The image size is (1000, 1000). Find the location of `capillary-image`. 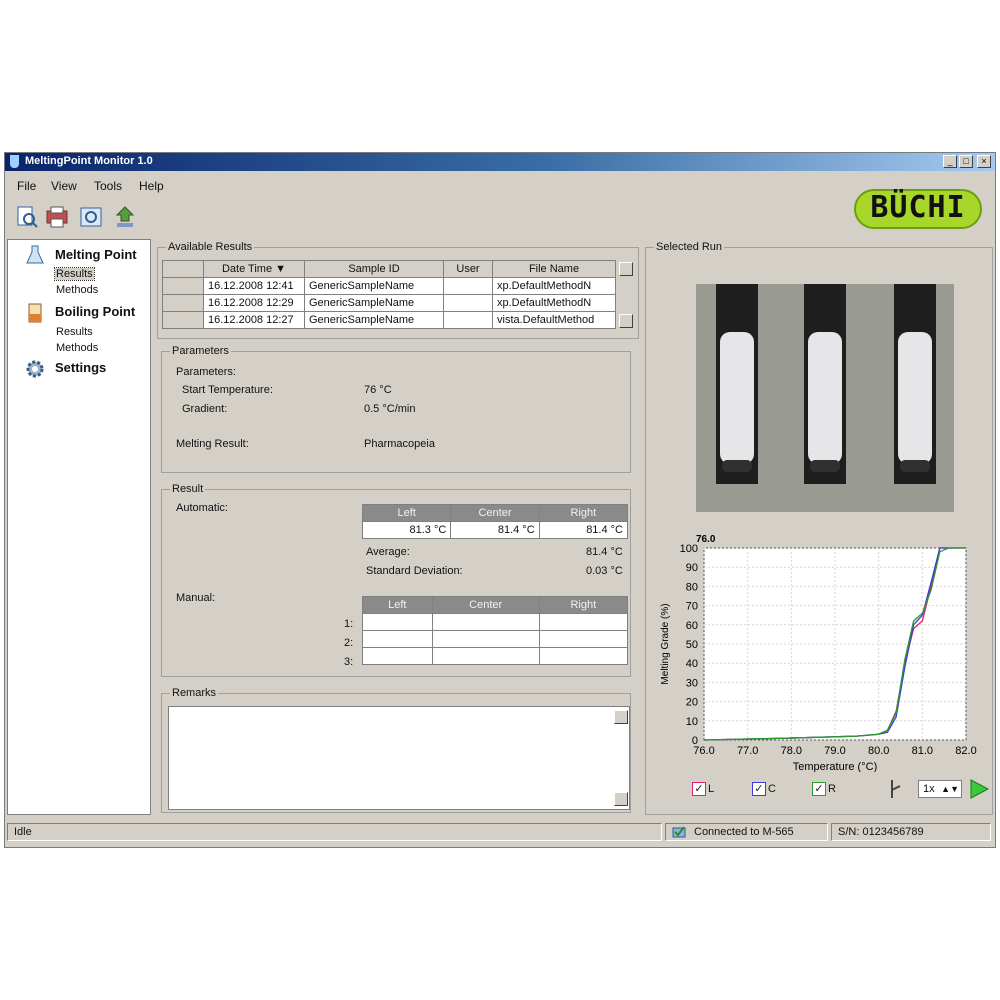

capillary-image is located at coordinates (825, 398).